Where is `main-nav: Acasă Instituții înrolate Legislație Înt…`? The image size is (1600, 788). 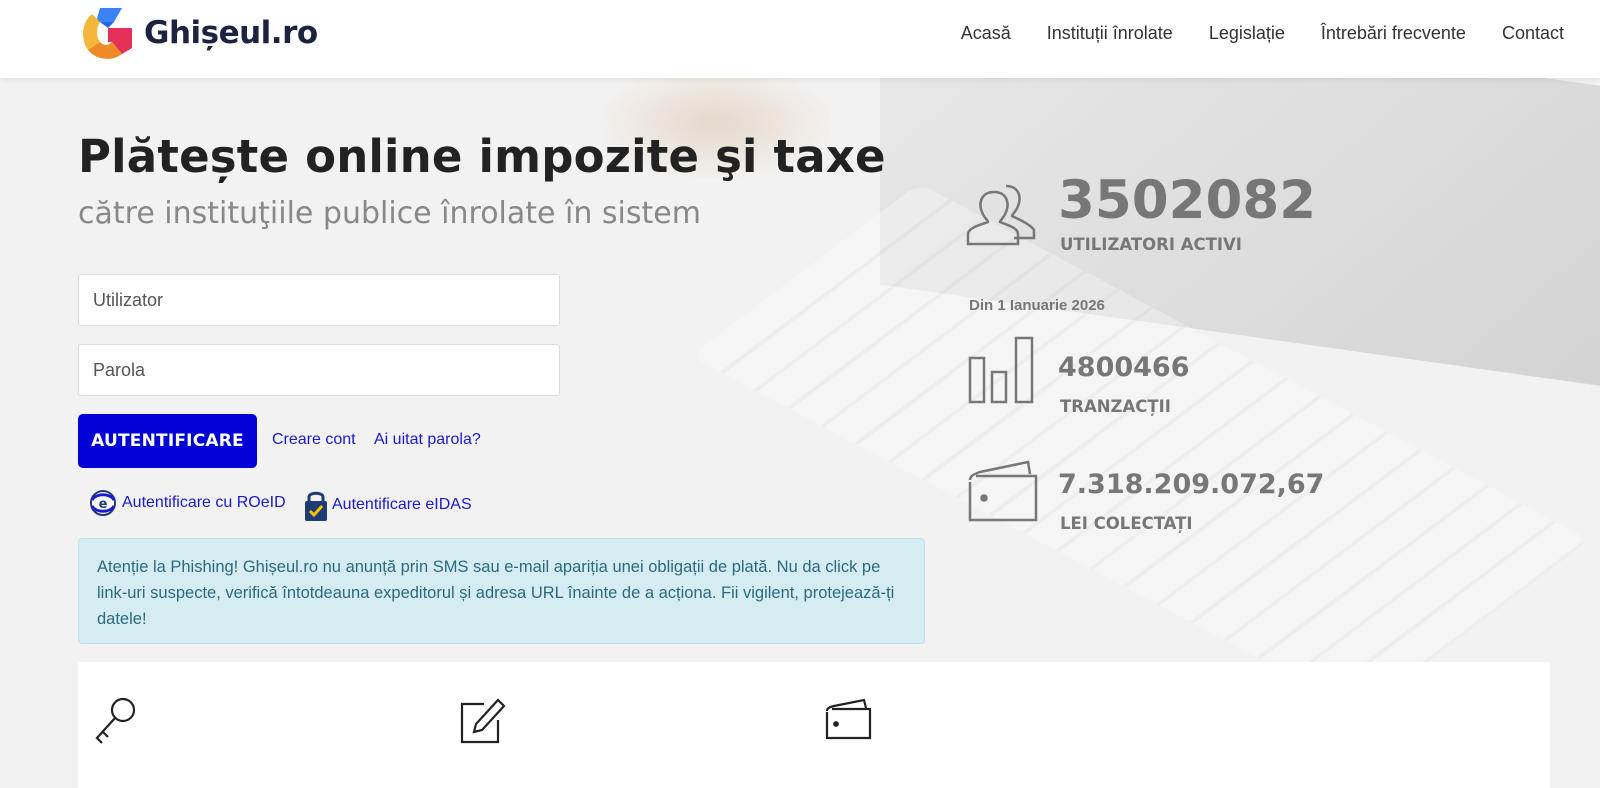
main-nav: Acasă Instituții înrolate Legislație Înt… is located at coordinates (1253, 33).